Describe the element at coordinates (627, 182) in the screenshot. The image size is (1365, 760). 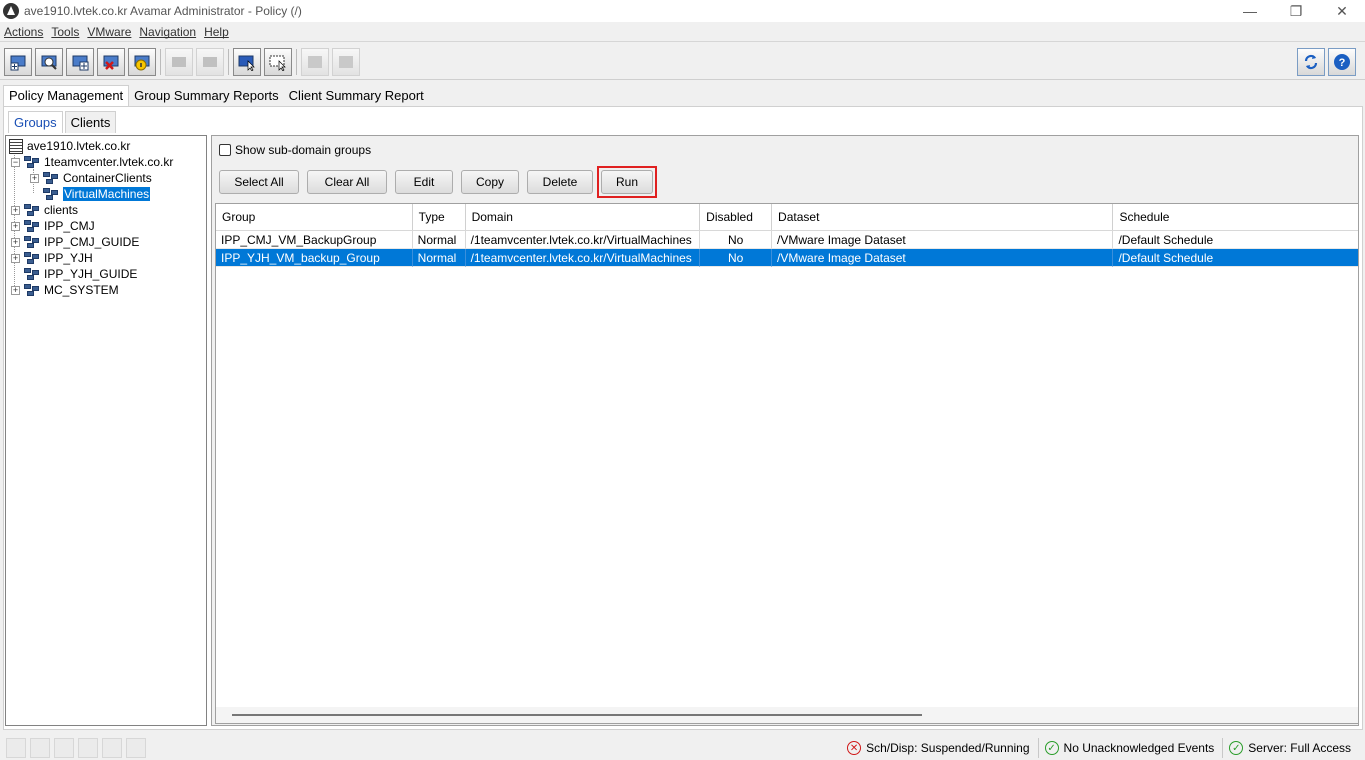
I see `run-button: Run` at that location.